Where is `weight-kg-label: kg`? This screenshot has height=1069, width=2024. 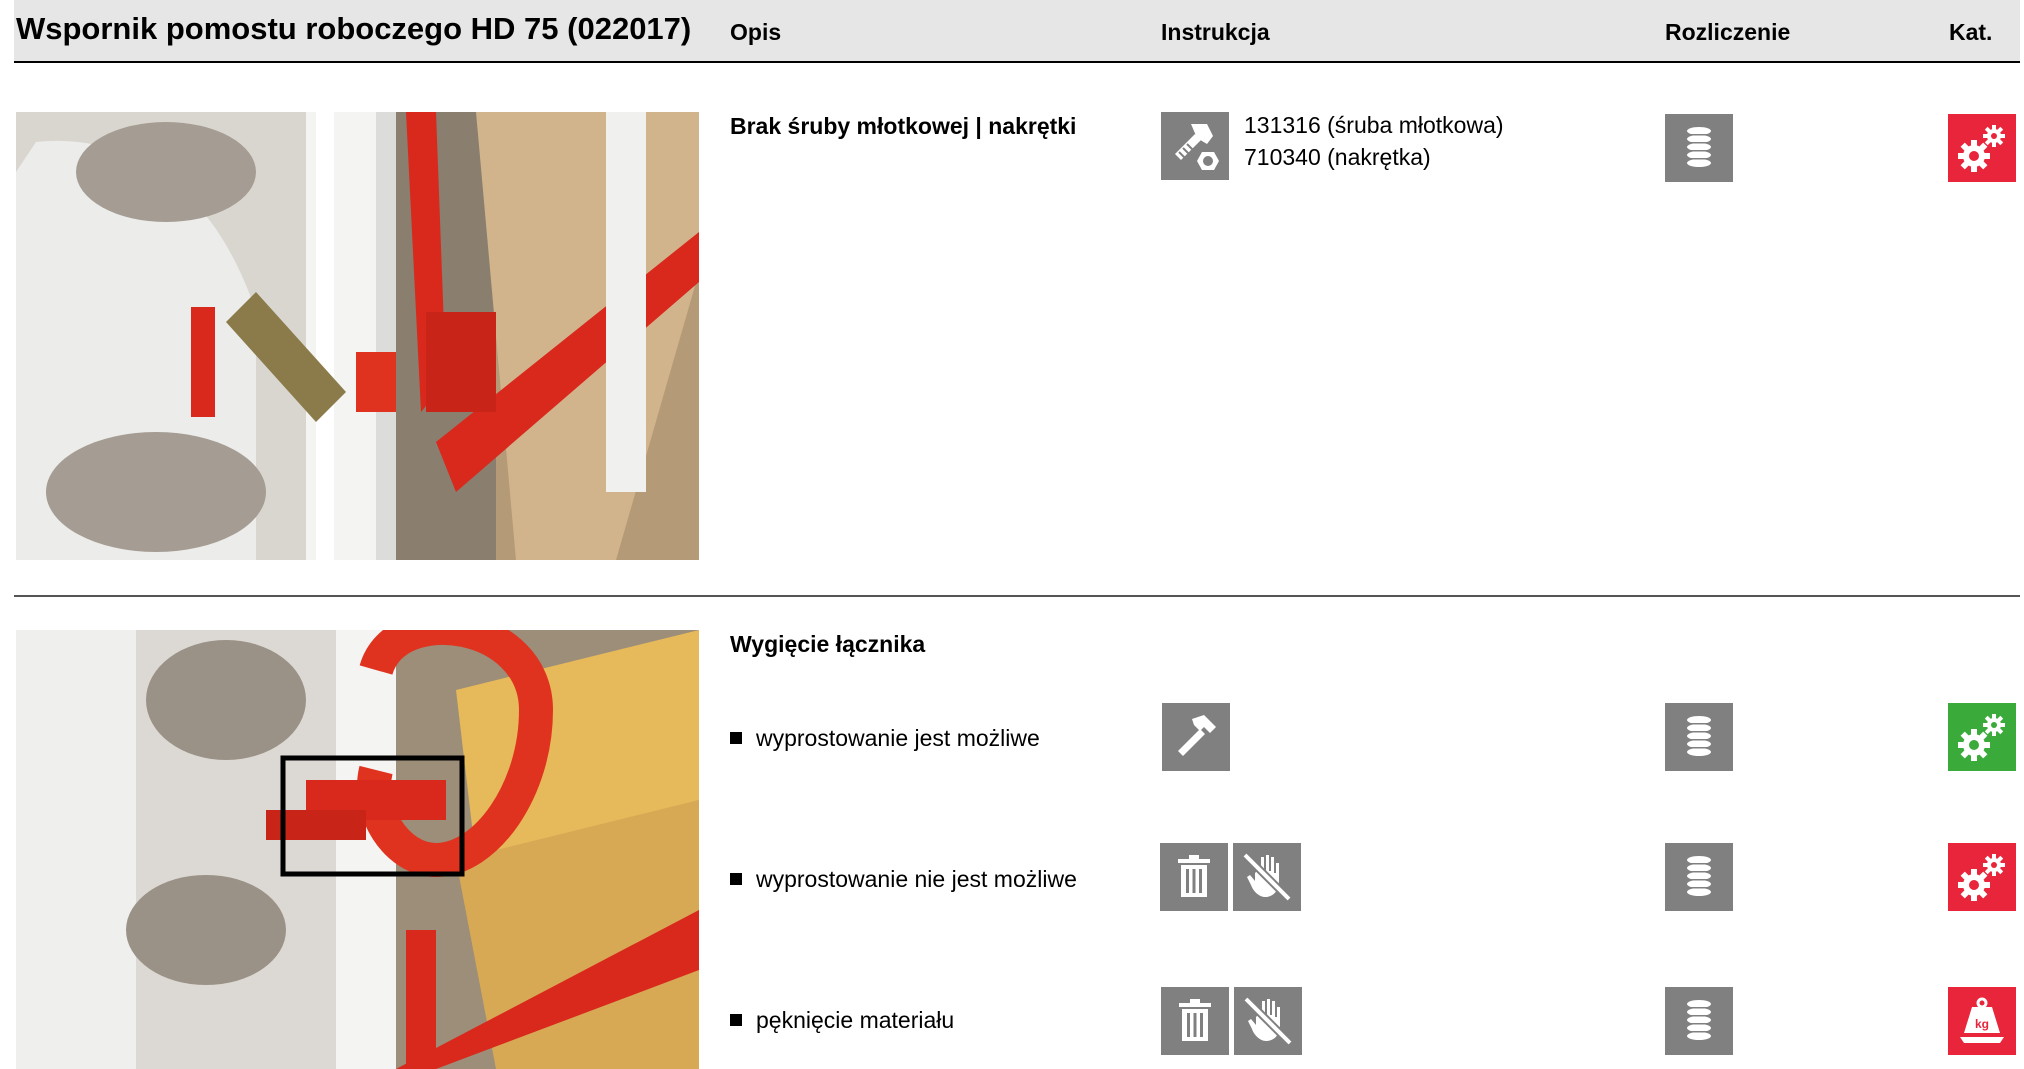
weight-kg-label: kg is located at coordinates (1982, 1024).